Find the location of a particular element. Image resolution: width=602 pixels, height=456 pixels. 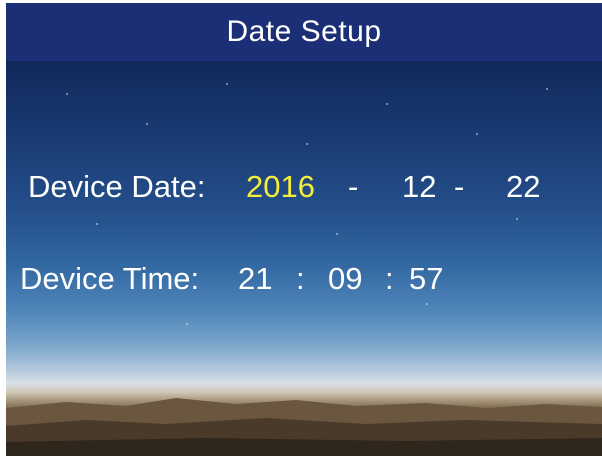

device-date-label: Device Date: is located at coordinates (117, 186).